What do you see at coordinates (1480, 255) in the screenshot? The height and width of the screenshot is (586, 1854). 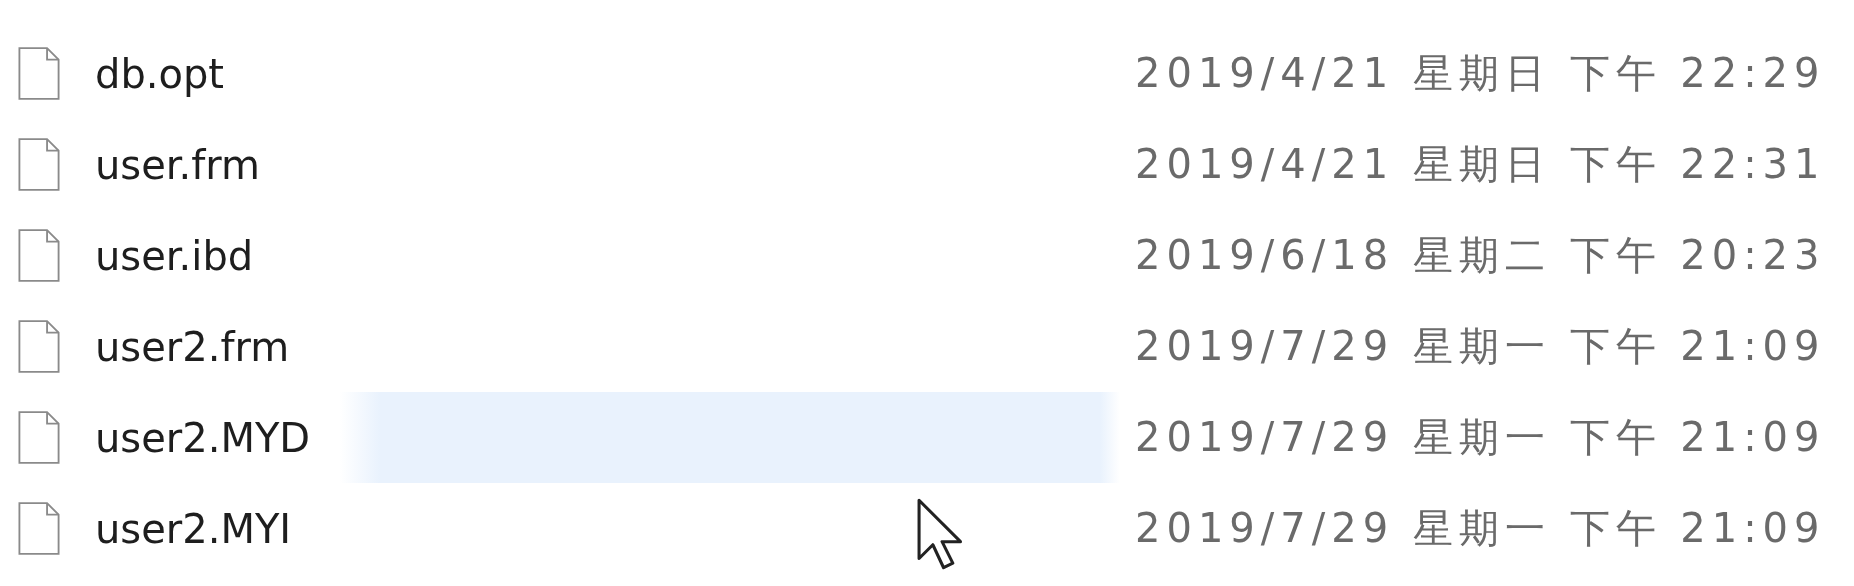 I see `modified-date: 2019/6/18 星期二 下午 20:23` at bounding box center [1480, 255].